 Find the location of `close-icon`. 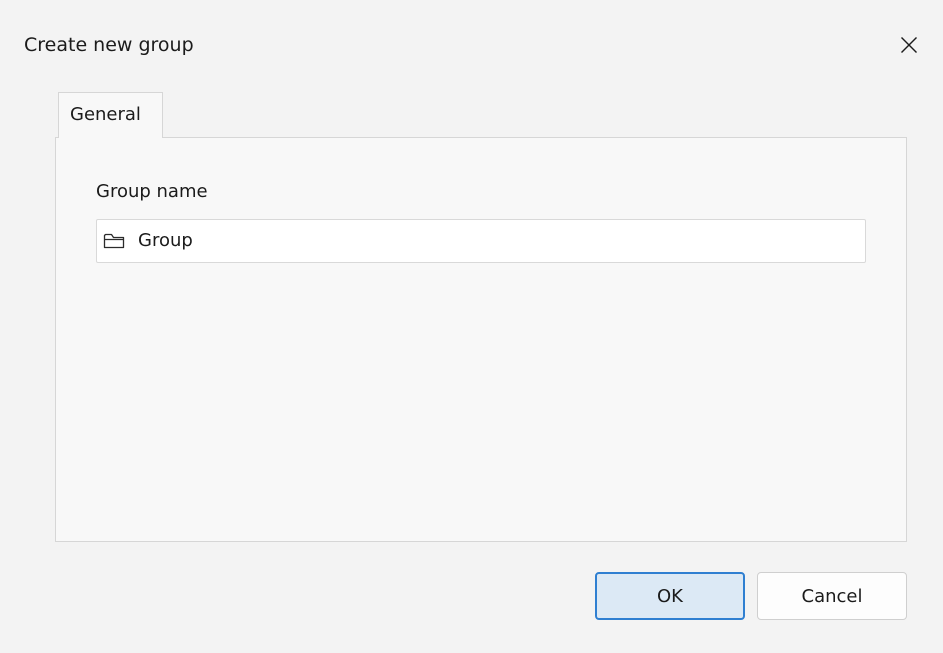

close-icon is located at coordinates (909, 45).